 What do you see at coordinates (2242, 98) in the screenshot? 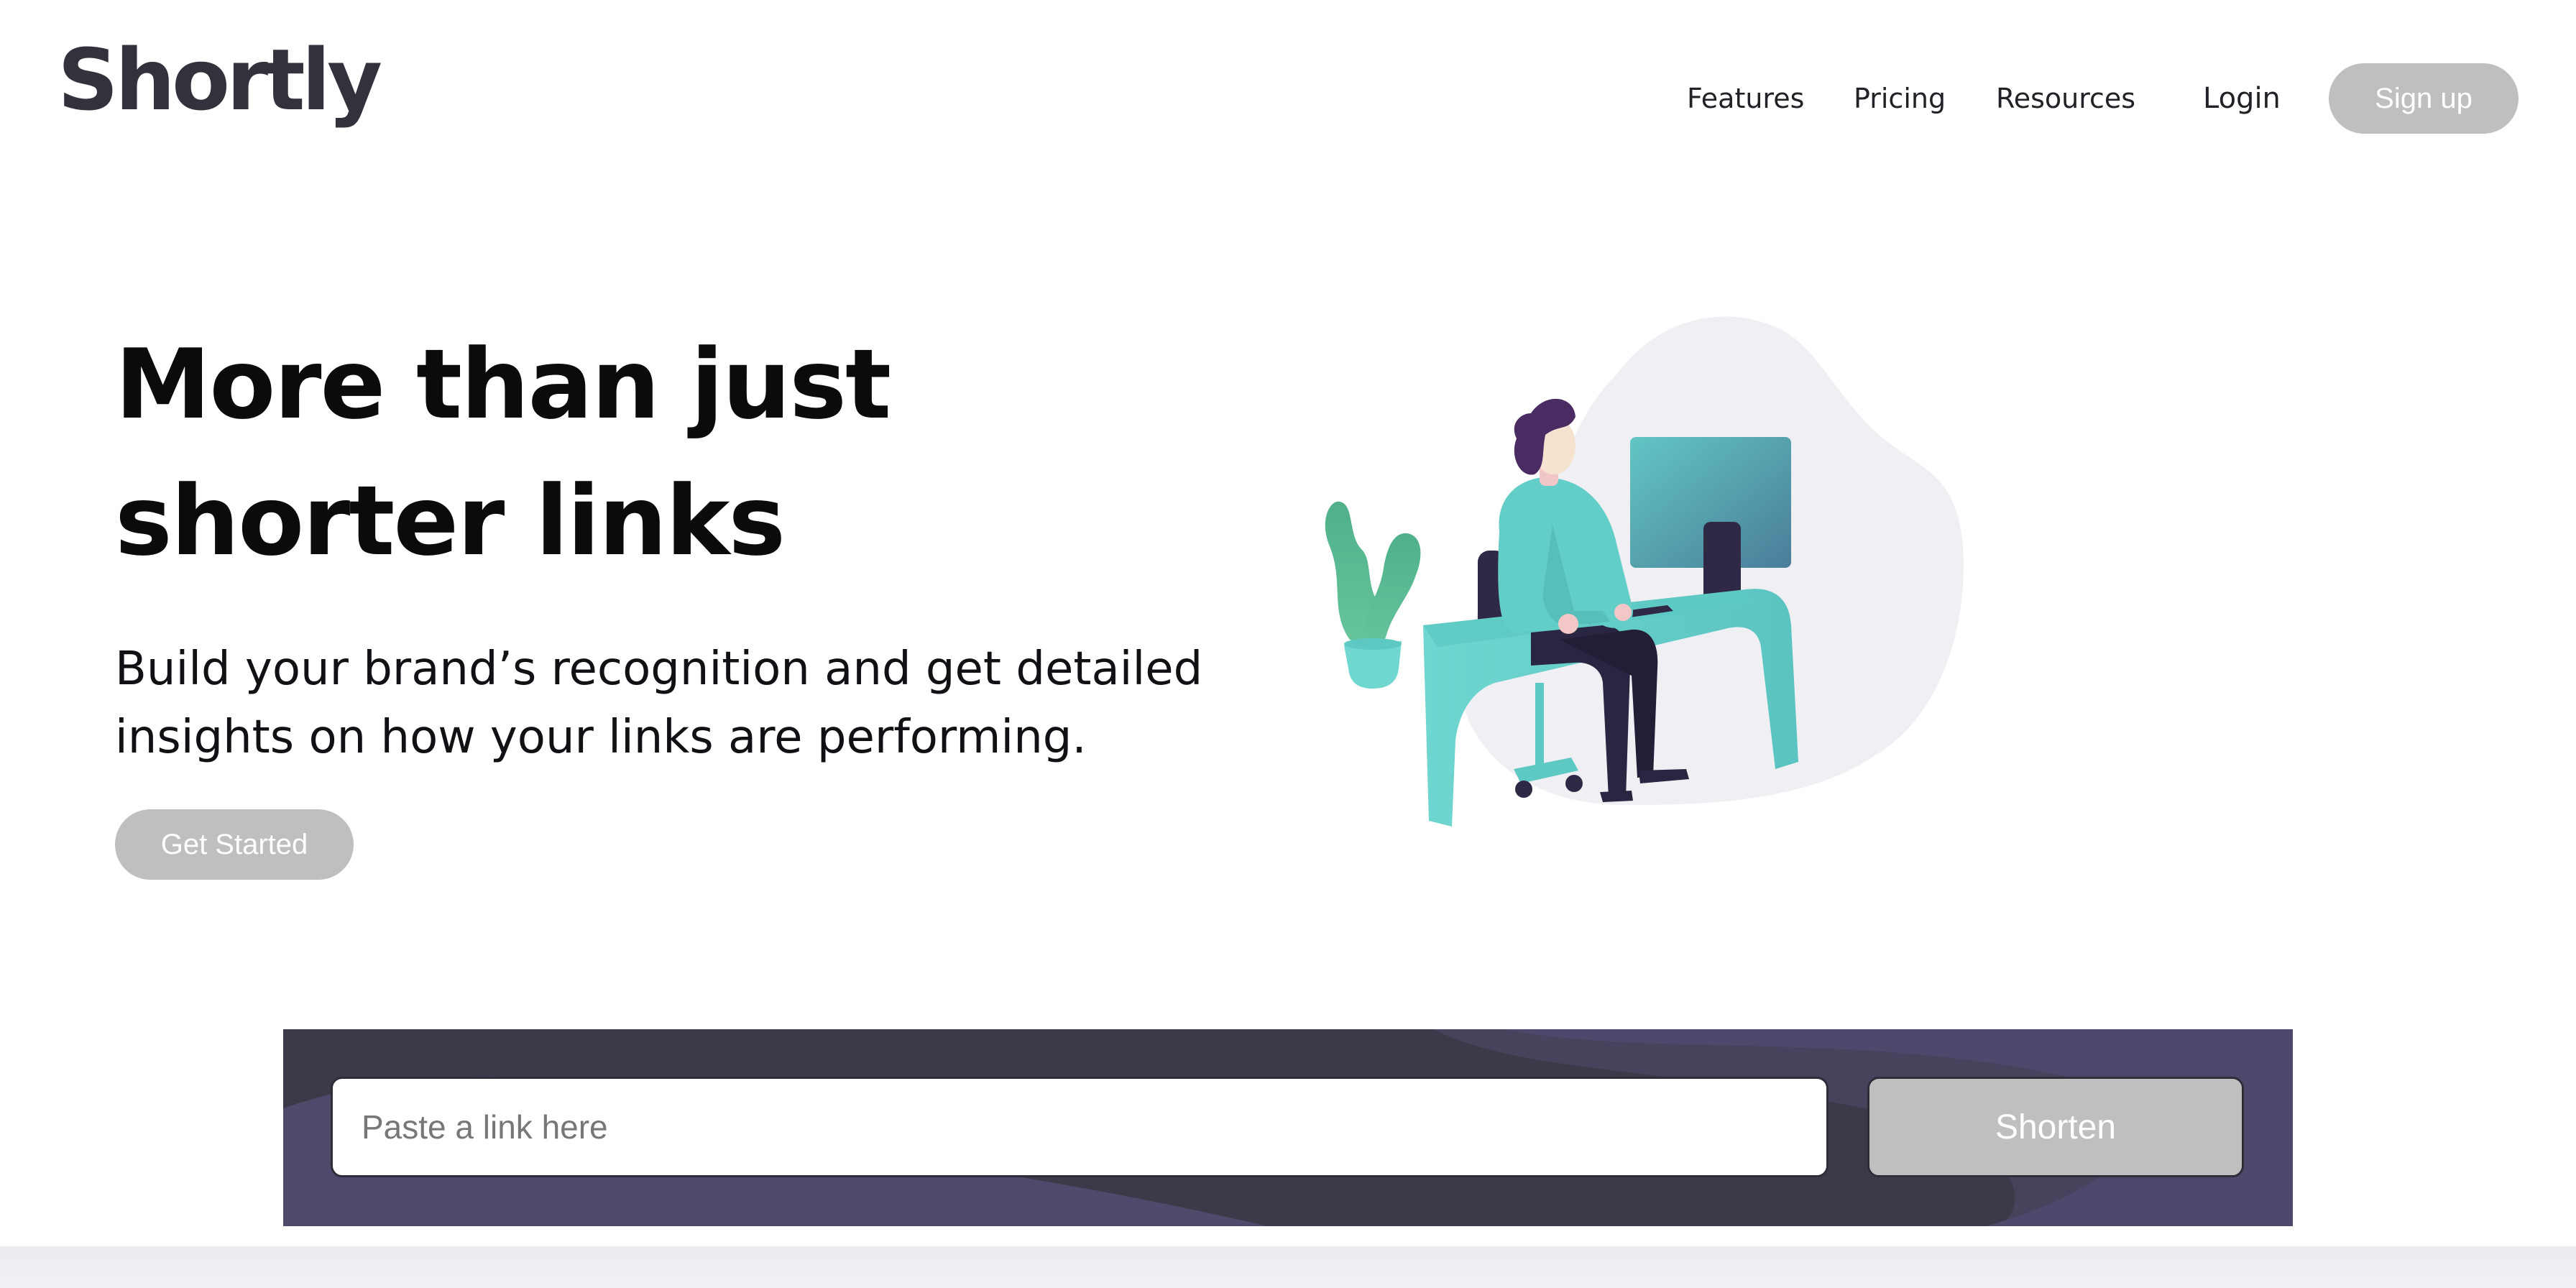
I see `login-link: Login` at bounding box center [2242, 98].